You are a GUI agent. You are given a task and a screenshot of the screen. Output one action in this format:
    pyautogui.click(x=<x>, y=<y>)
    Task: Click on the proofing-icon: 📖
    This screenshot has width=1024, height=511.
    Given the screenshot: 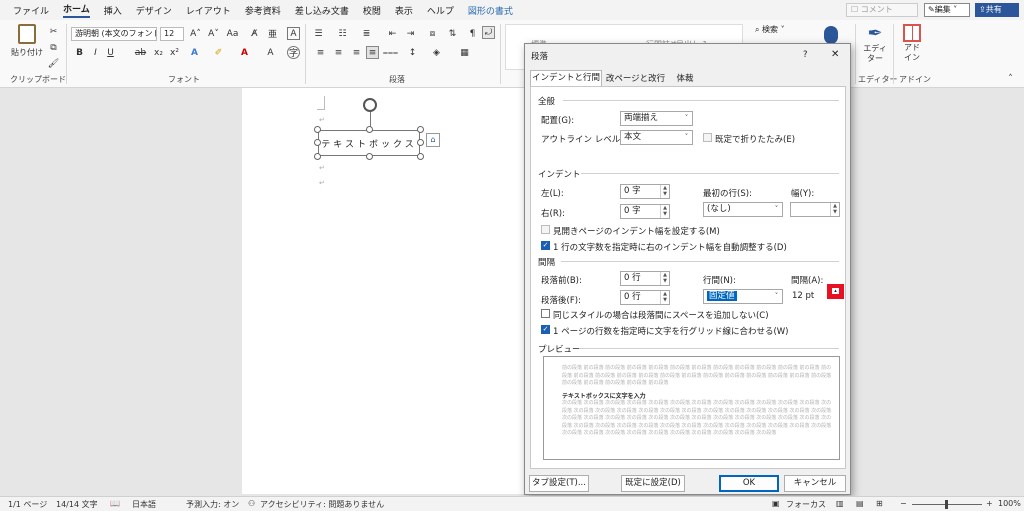 What is the action you would take?
    pyautogui.click(x=115, y=503)
    